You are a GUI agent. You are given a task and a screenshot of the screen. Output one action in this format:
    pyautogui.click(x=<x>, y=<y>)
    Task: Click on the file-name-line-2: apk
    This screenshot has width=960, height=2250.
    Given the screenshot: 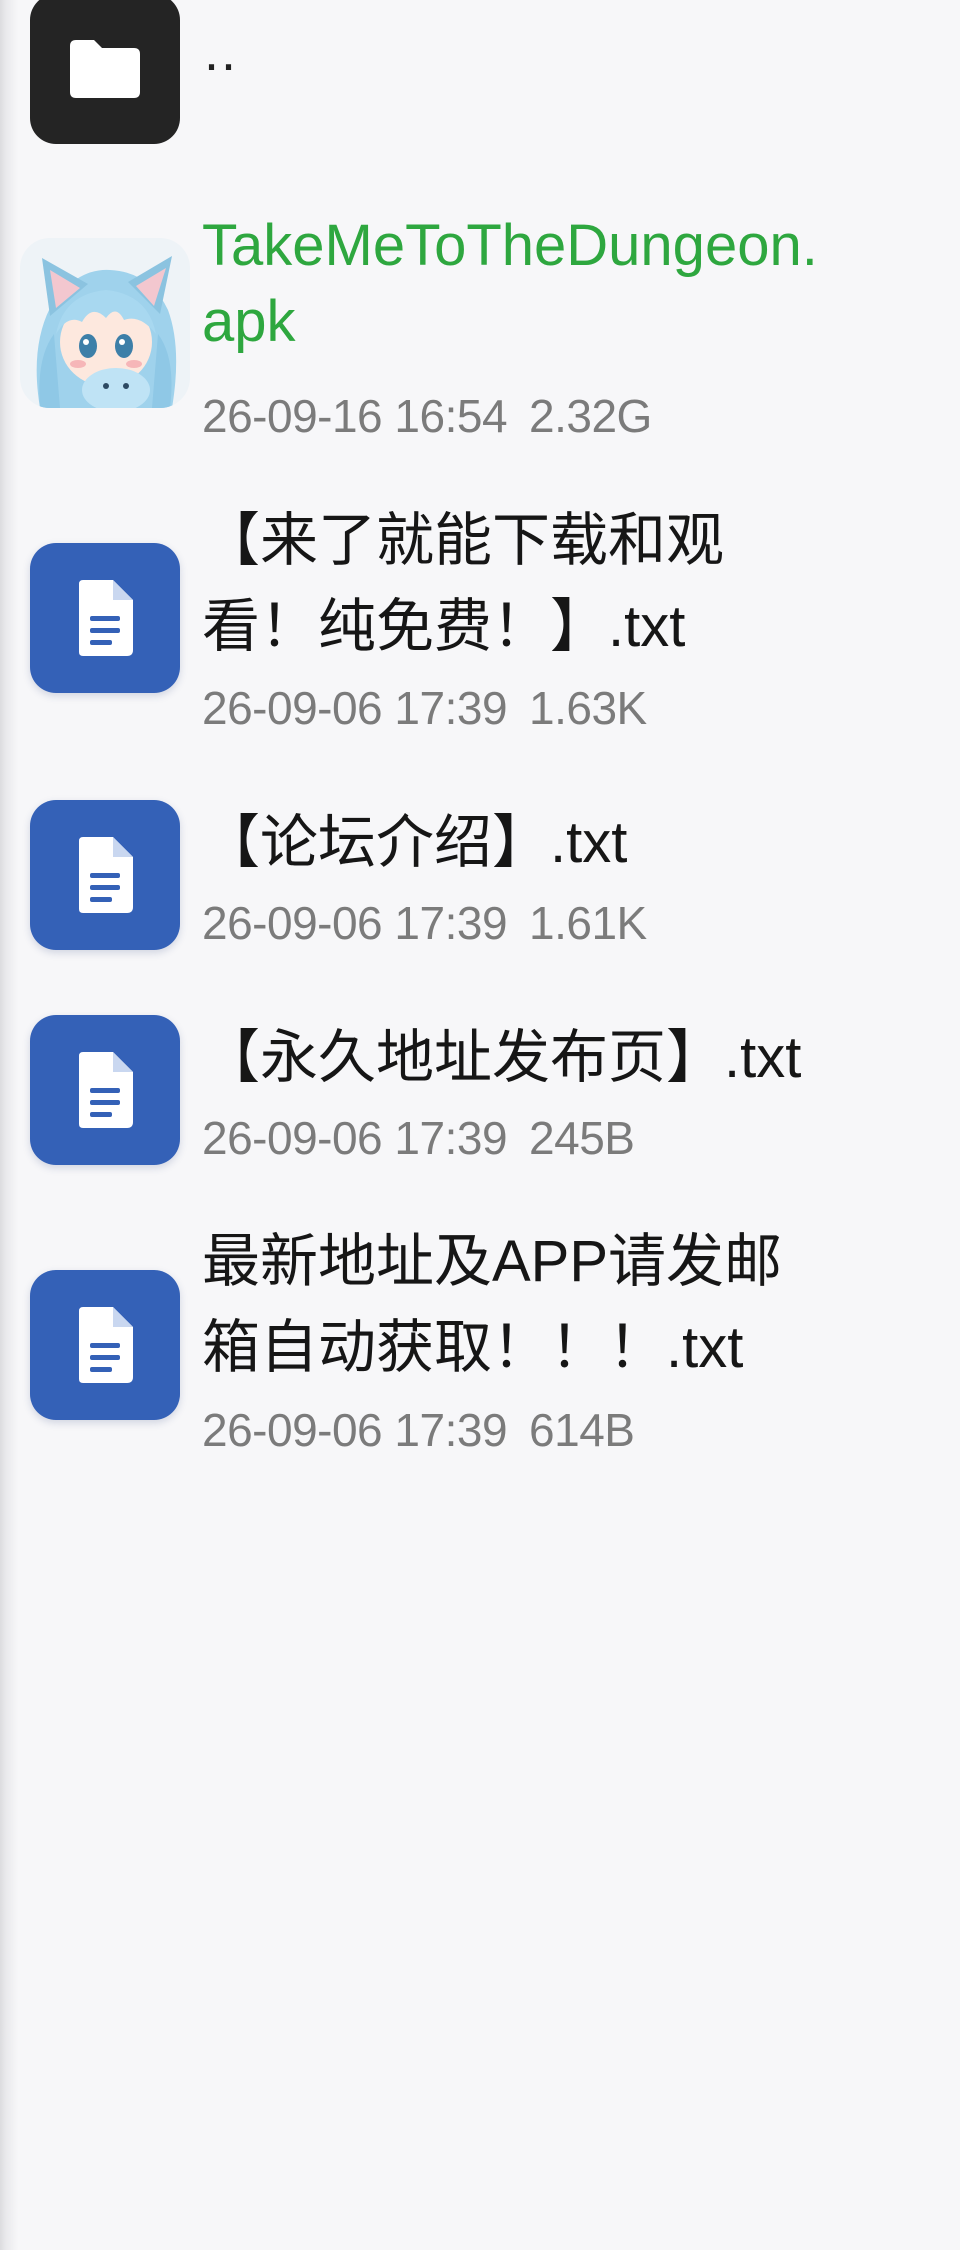 What is the action you would take?
    pyautogui.click(x=249, y=321)
    